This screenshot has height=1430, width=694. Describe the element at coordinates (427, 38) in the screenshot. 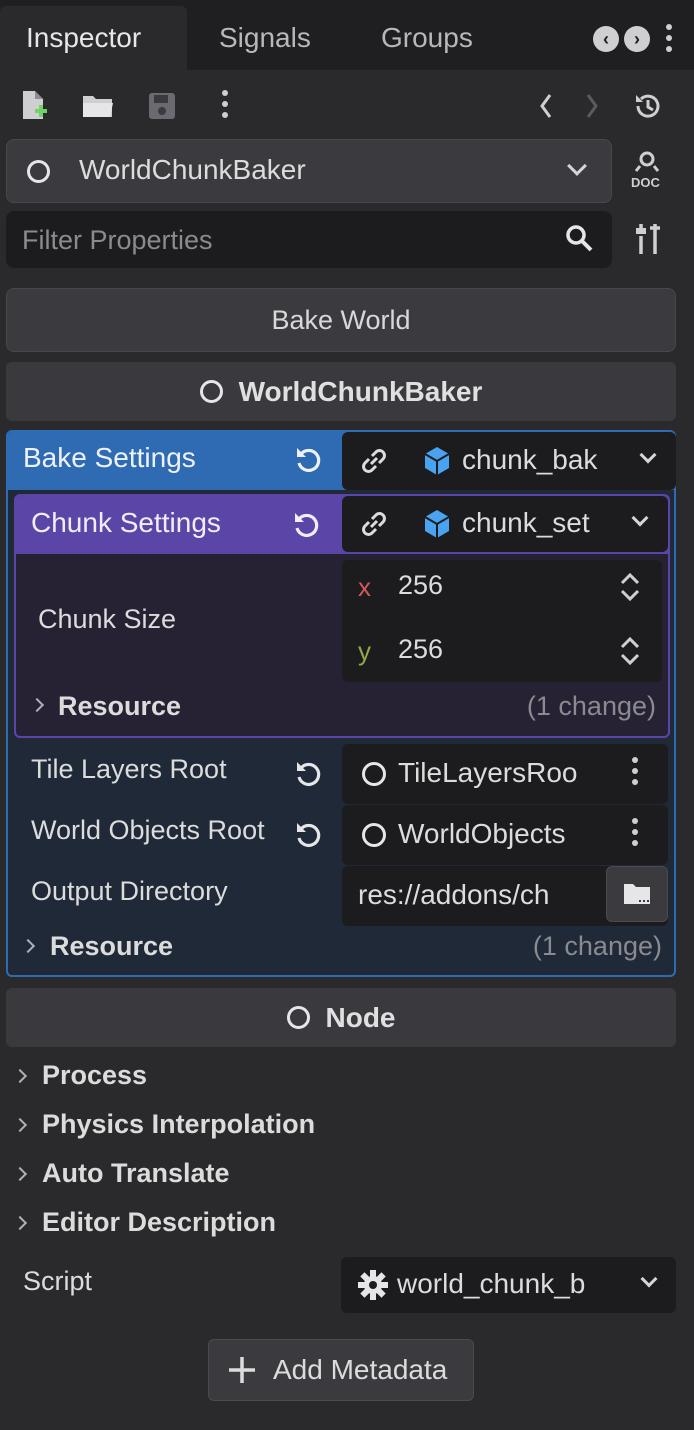

I see `tab-groups: Groups` at that location.